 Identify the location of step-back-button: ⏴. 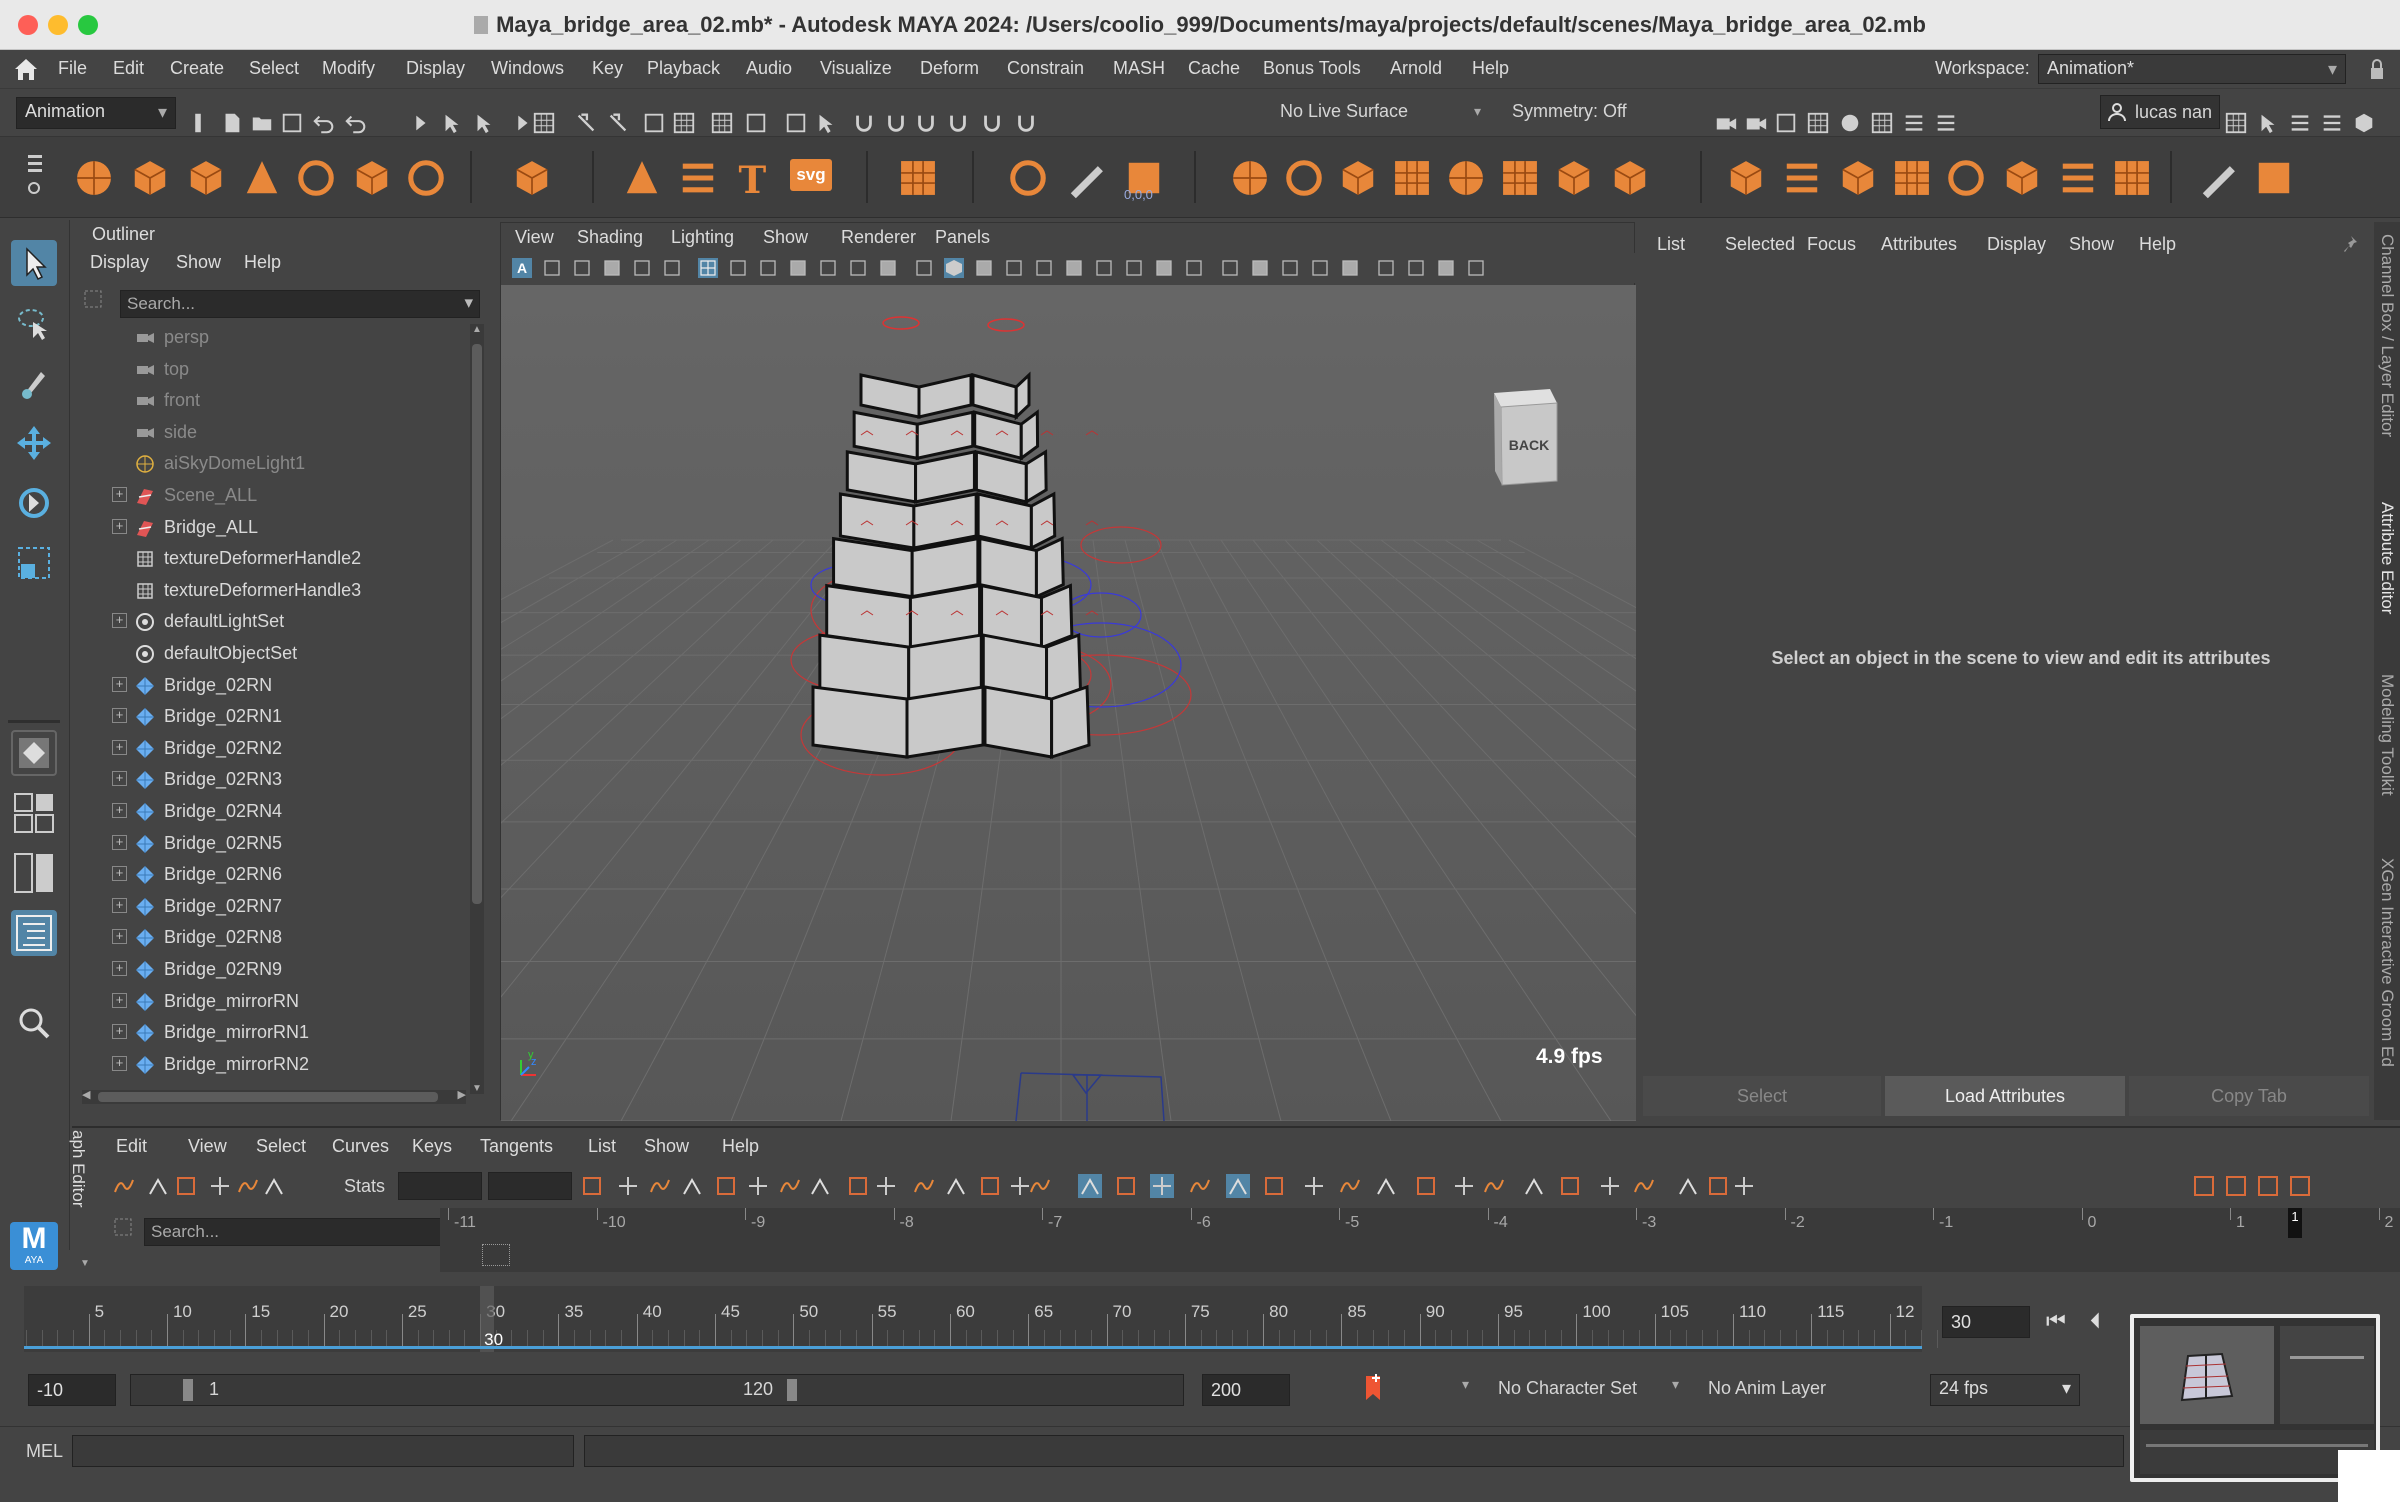
(2095, 1321).